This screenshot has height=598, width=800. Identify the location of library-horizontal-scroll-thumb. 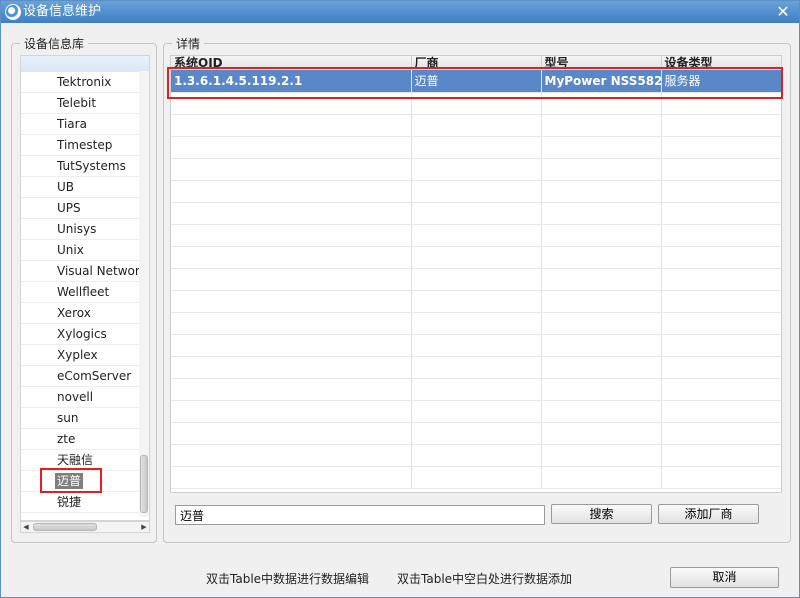
(65, 527).